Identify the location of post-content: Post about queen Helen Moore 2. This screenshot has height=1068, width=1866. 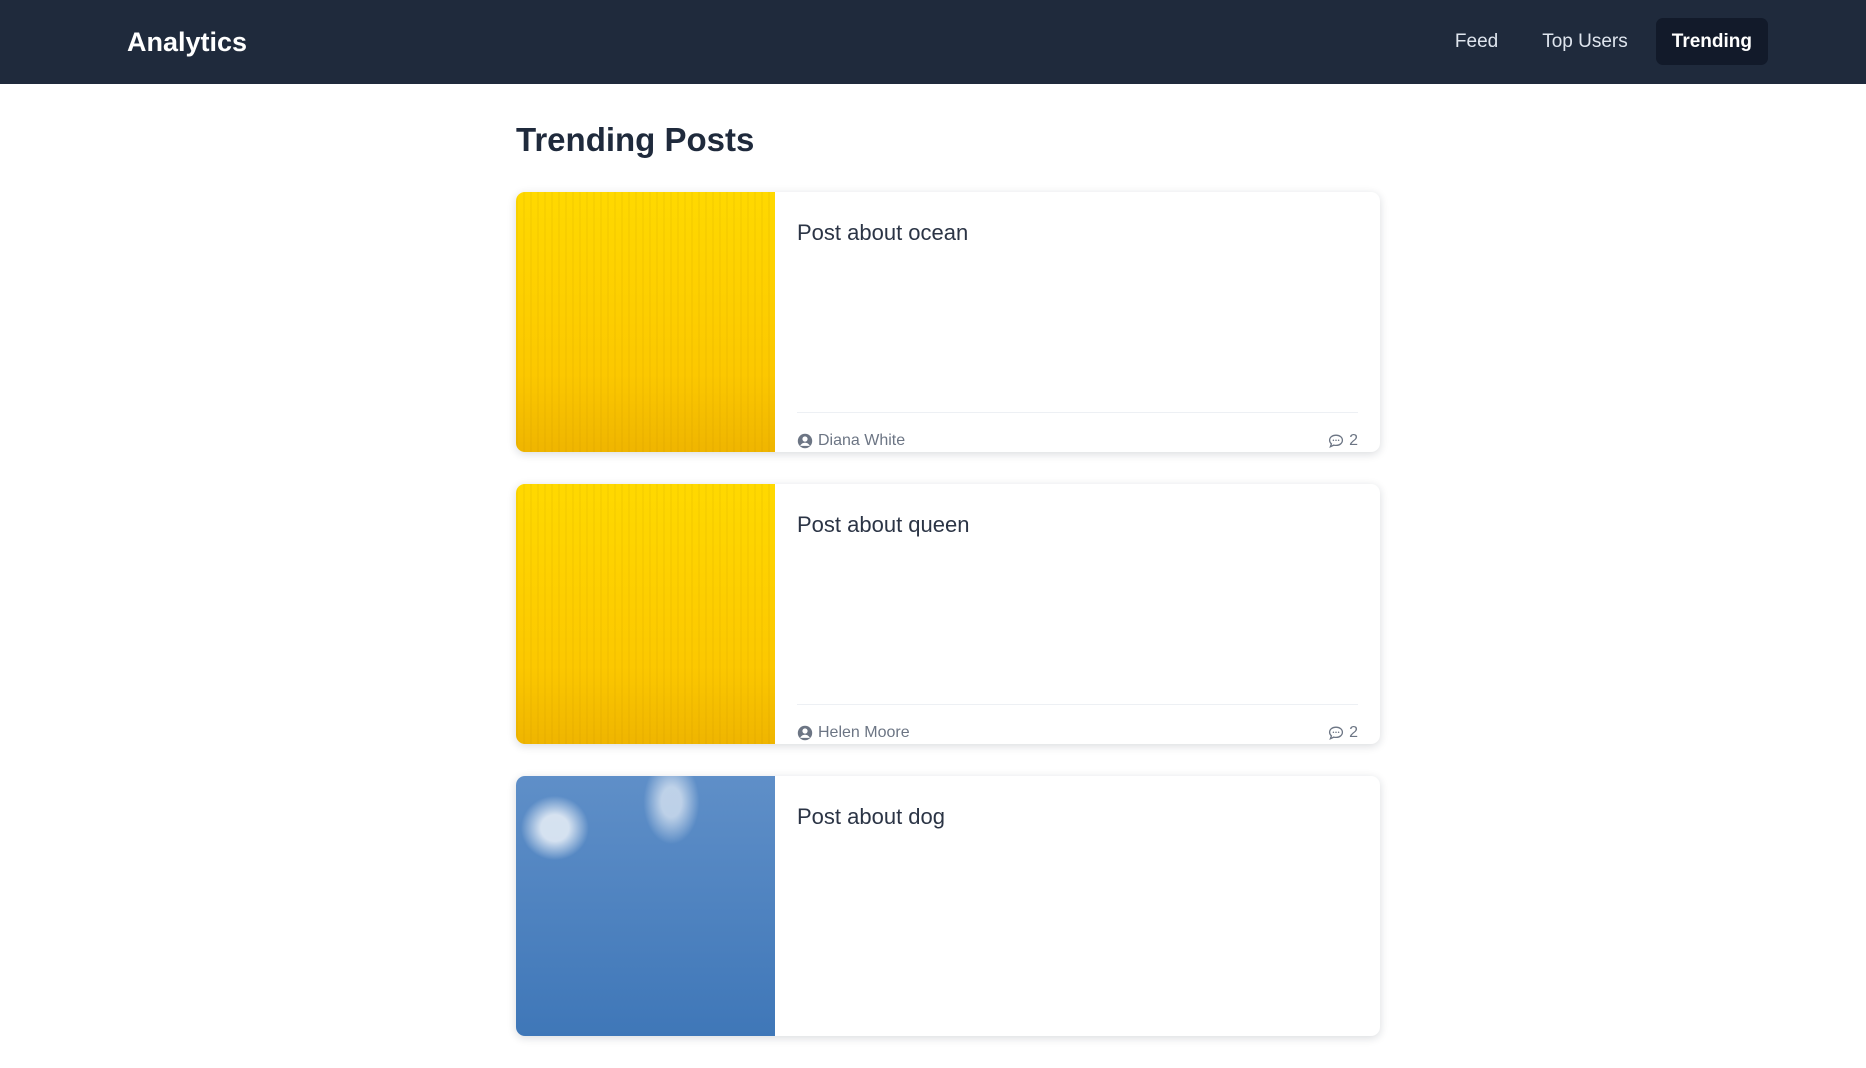
(1077, 627).